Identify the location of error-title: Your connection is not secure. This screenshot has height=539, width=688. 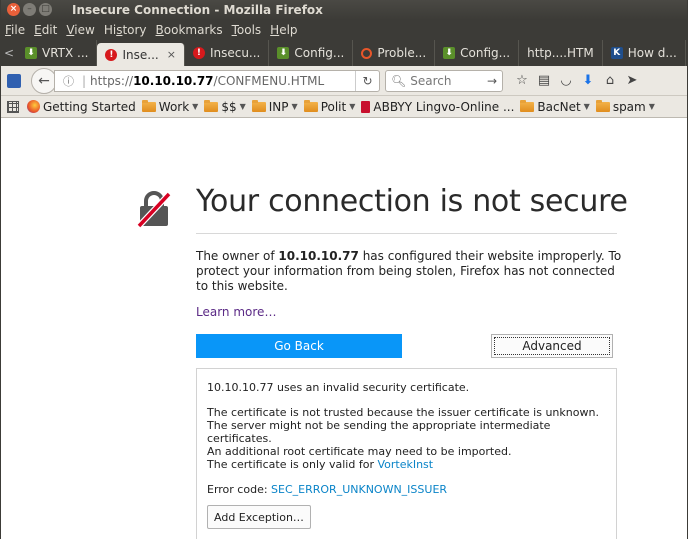
(412, 201).